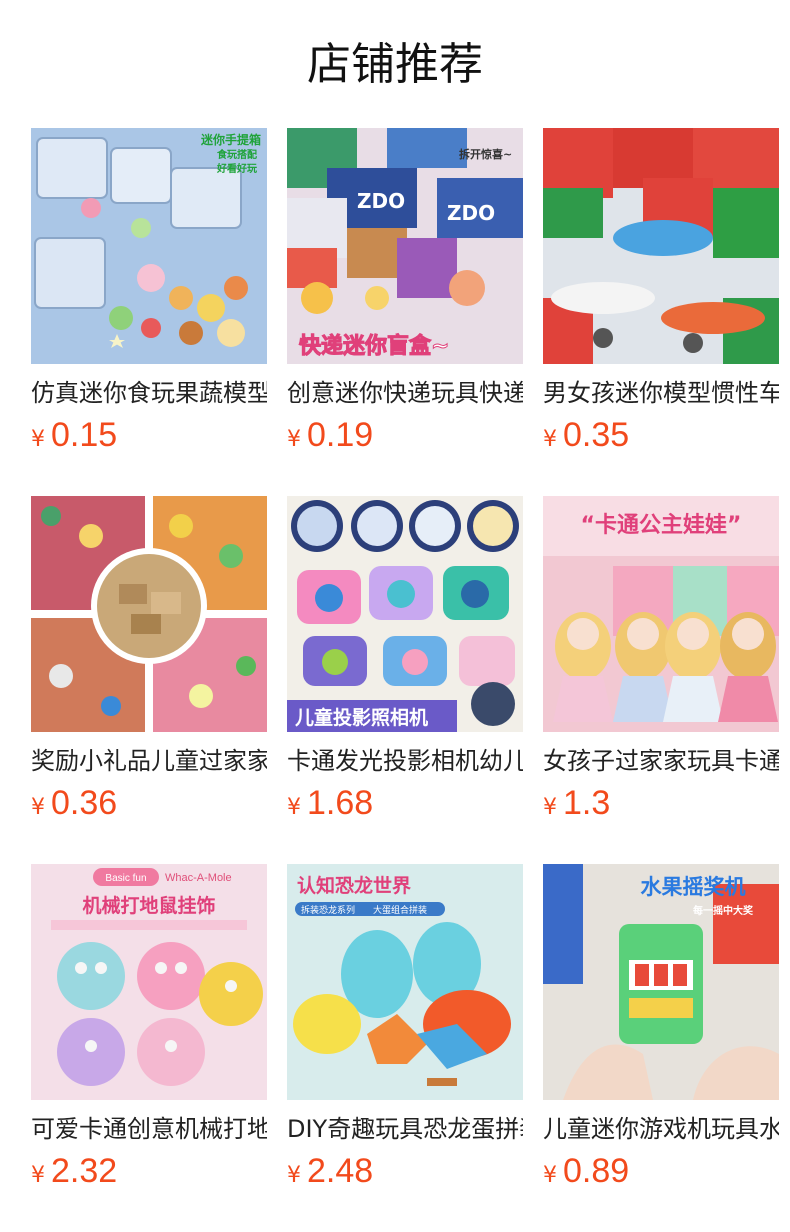 Image resolution: width=790 pixels, height=1232 pixels. I want to click on overlay-text-1: 认知恐龙世界, so click(354, 885).